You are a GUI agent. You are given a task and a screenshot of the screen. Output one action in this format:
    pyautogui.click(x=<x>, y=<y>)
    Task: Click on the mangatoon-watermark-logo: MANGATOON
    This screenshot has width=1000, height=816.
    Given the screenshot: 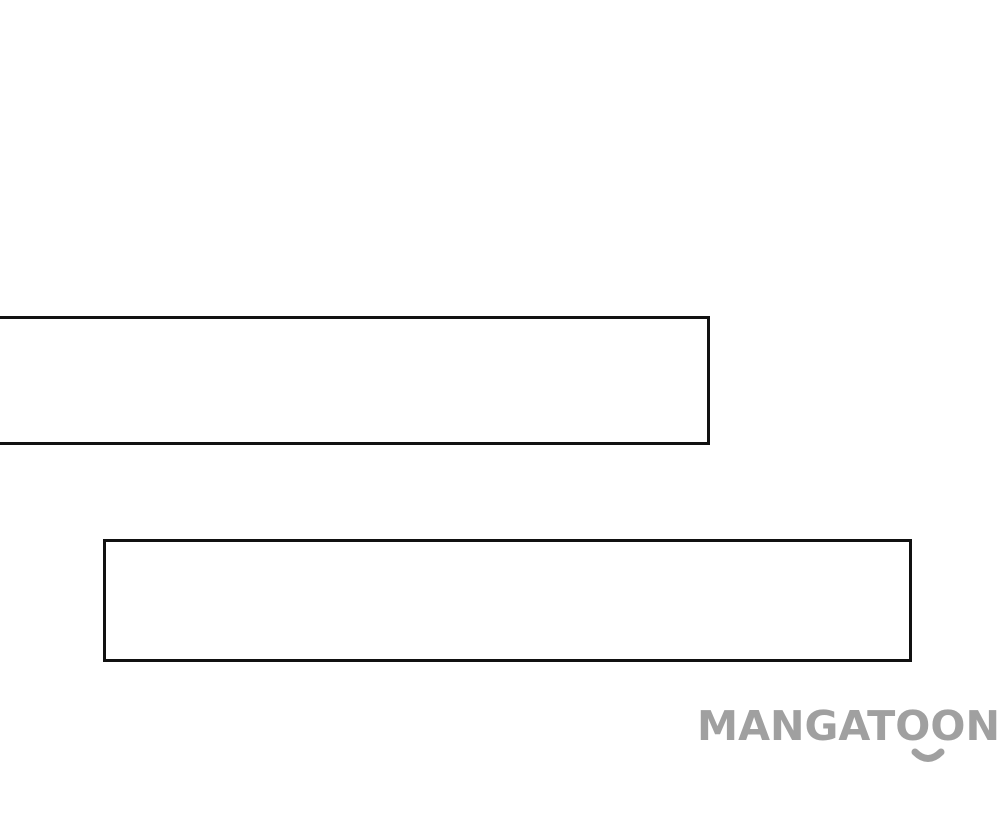 What is the action you would take?
    pyautogui.click(x=848, y=735)
    